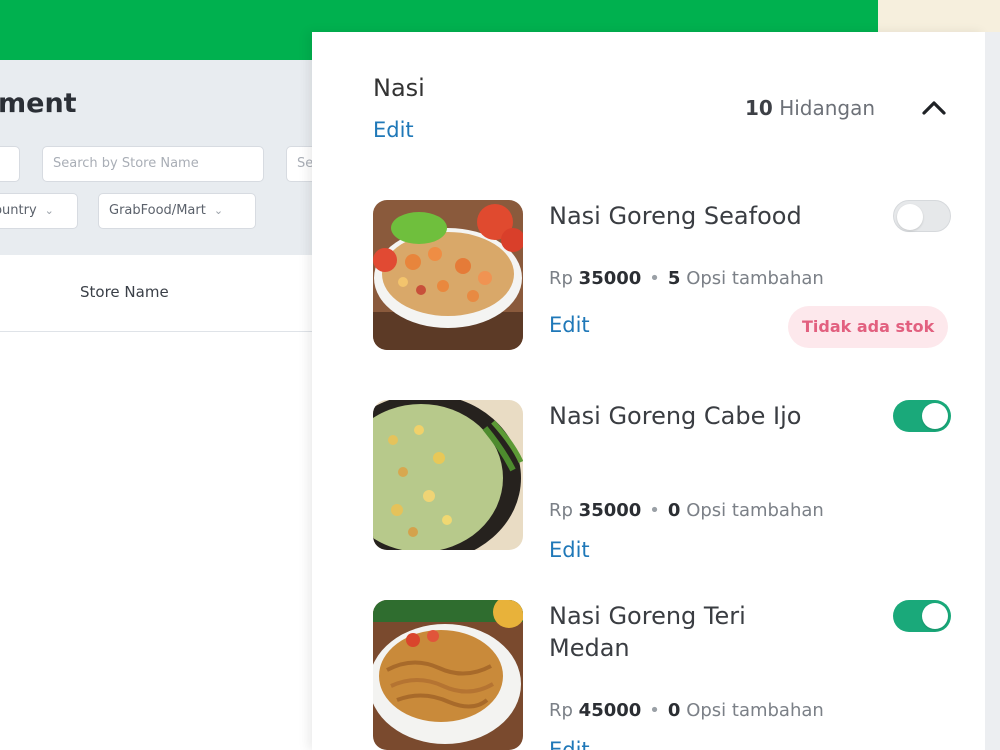 Image resolution: width=1000 pixels, height=750 pixels. What do you see at coordinates (674, 278) in the screenshot?
I see `option-count: 5` at bounding box center [674, 278].